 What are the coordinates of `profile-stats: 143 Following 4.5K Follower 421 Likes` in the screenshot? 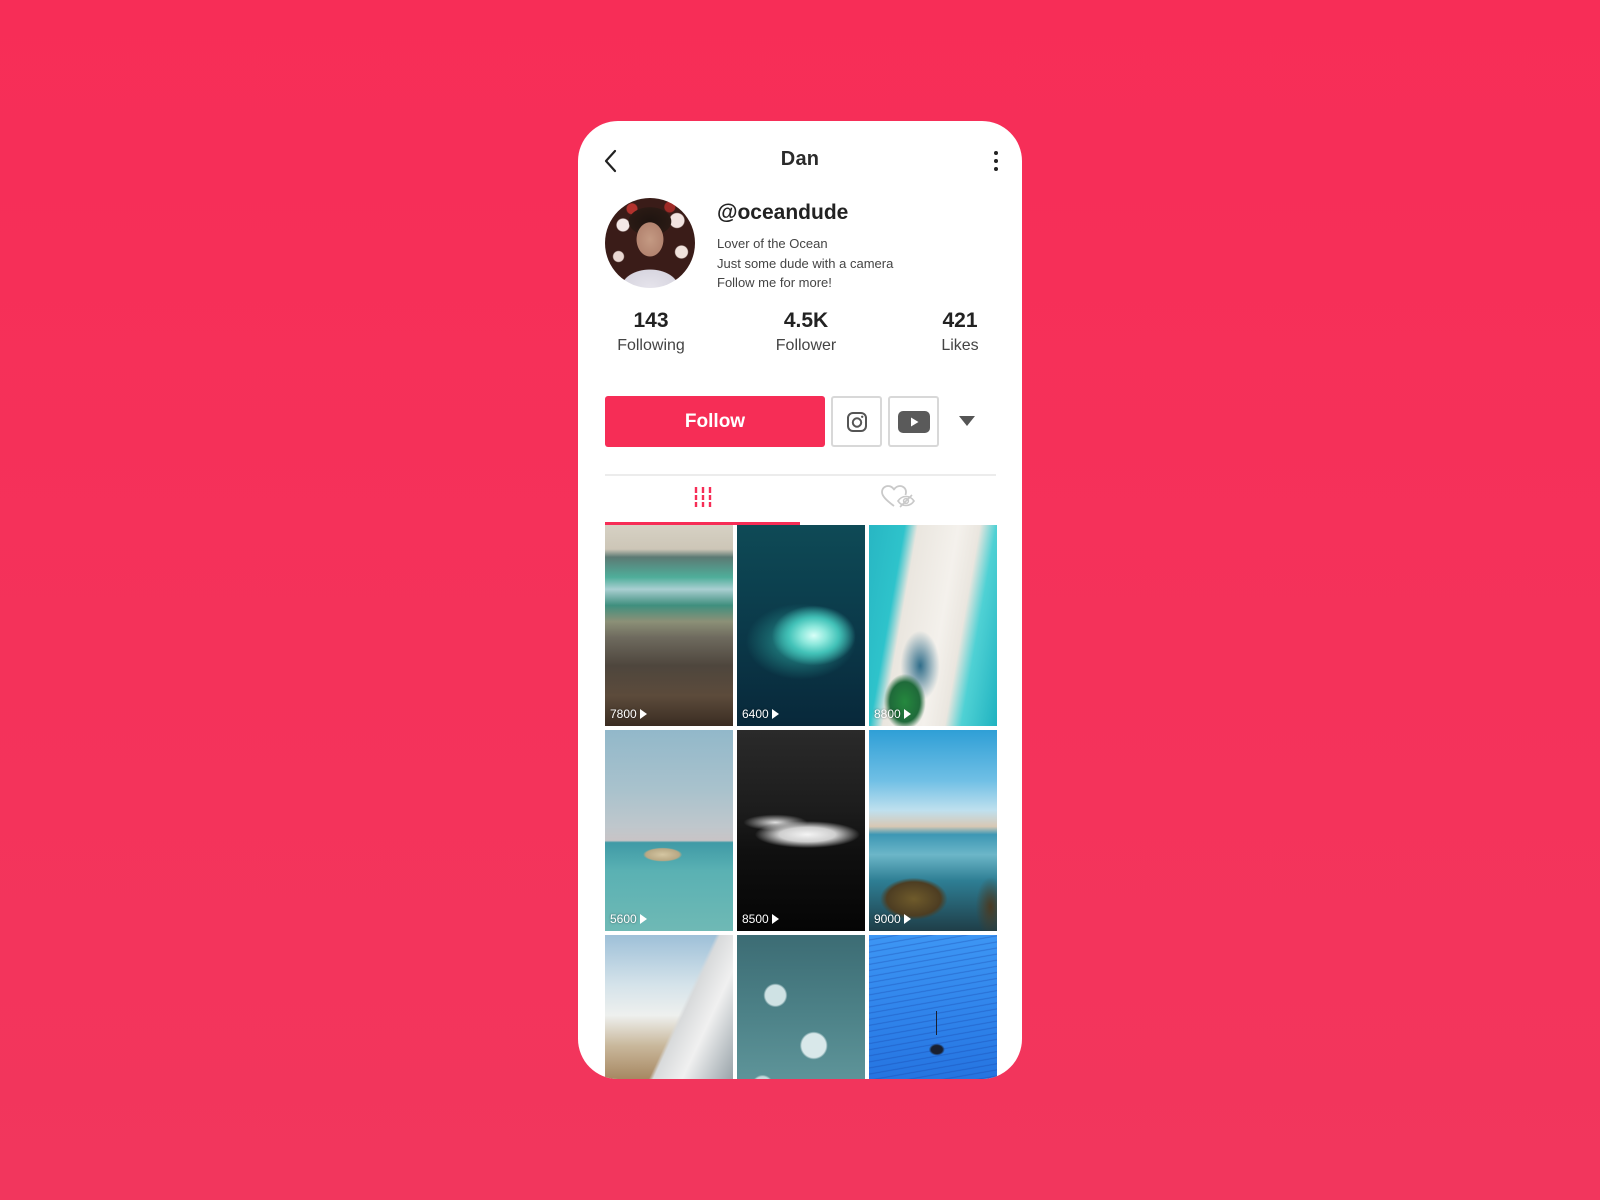 It's located at (800, 338).